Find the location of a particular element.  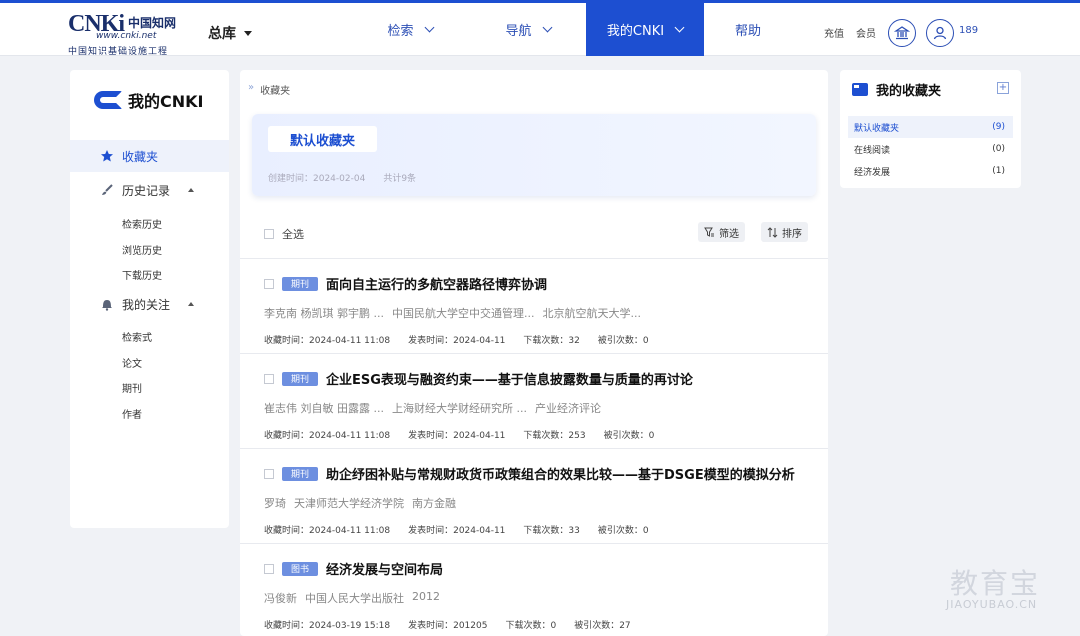

watermark: 教育宝 JIAOYUBAO.CN is located at coordinates (990, 590).